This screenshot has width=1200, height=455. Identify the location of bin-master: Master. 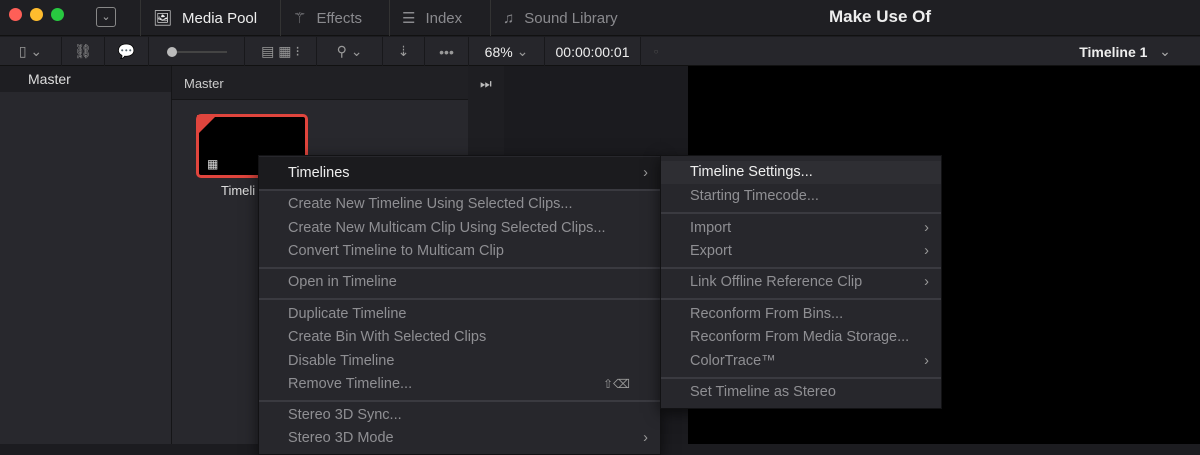
(85, 79).